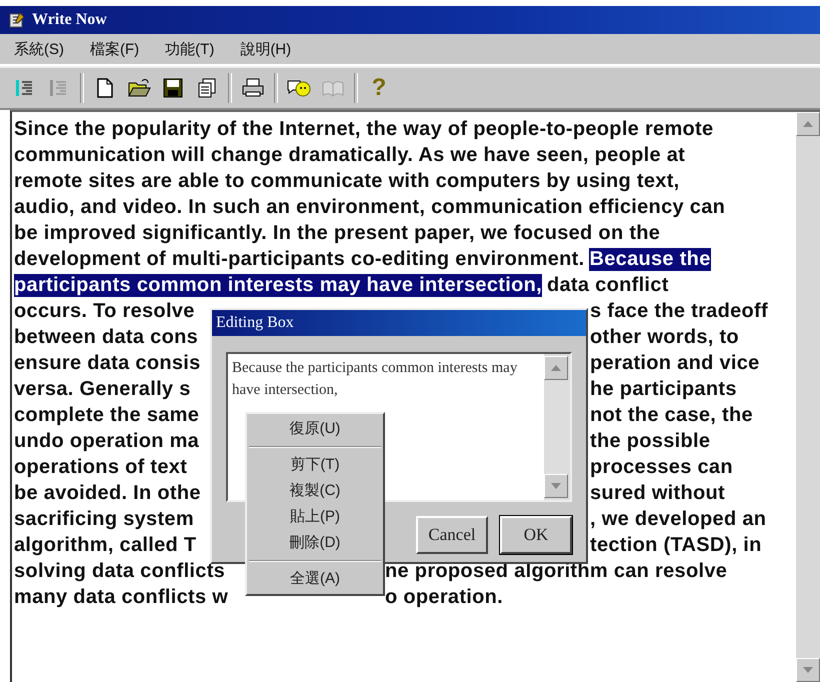  What do you see at coordinates (315, 543) in the screenshot?
I see `menu-item: 刪除(D)` at bounding box center [315, 543].